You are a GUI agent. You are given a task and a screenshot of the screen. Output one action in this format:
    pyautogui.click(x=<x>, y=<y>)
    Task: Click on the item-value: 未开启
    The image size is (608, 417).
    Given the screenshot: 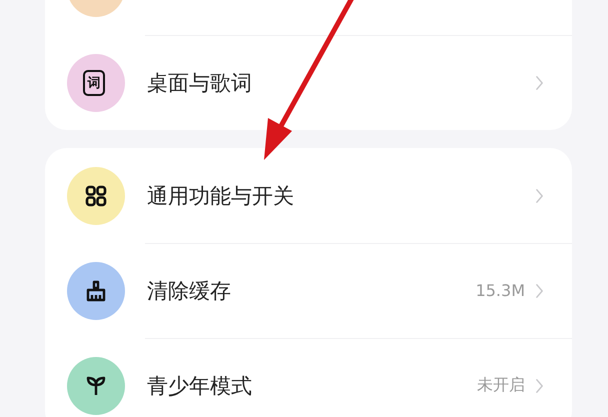 What is the action you would take?
    pyautogui.click(x=501, y=385)
    